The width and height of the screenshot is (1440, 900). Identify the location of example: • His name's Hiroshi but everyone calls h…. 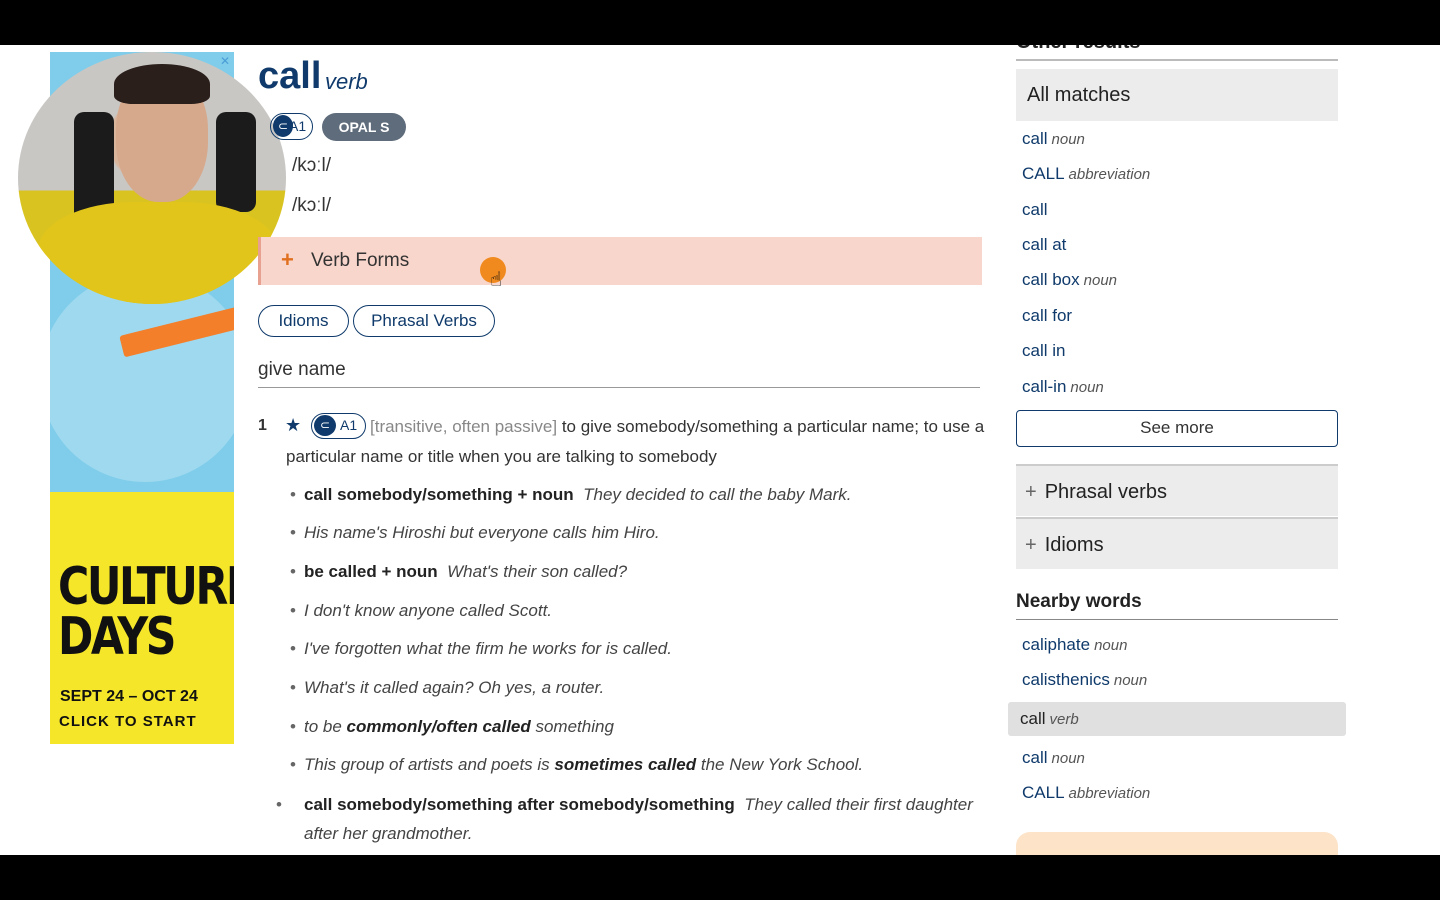
(475, 532).